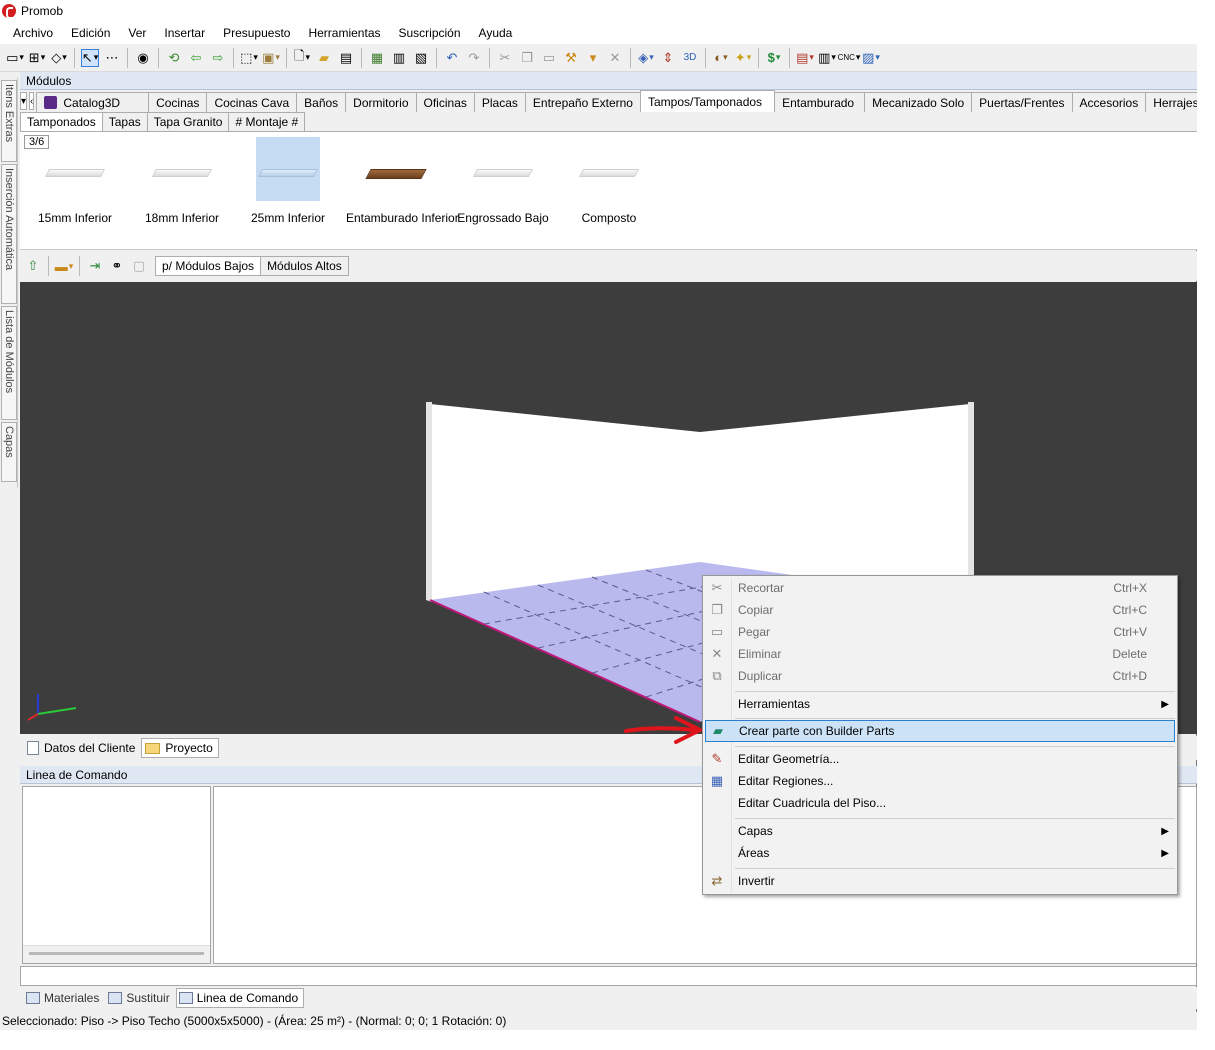 Image resolution: width=1215 pixels, height=1050 pixels. I want to click on menu-item-copiar: ❐ Copiar Ctrl+C, so click(940, 610).